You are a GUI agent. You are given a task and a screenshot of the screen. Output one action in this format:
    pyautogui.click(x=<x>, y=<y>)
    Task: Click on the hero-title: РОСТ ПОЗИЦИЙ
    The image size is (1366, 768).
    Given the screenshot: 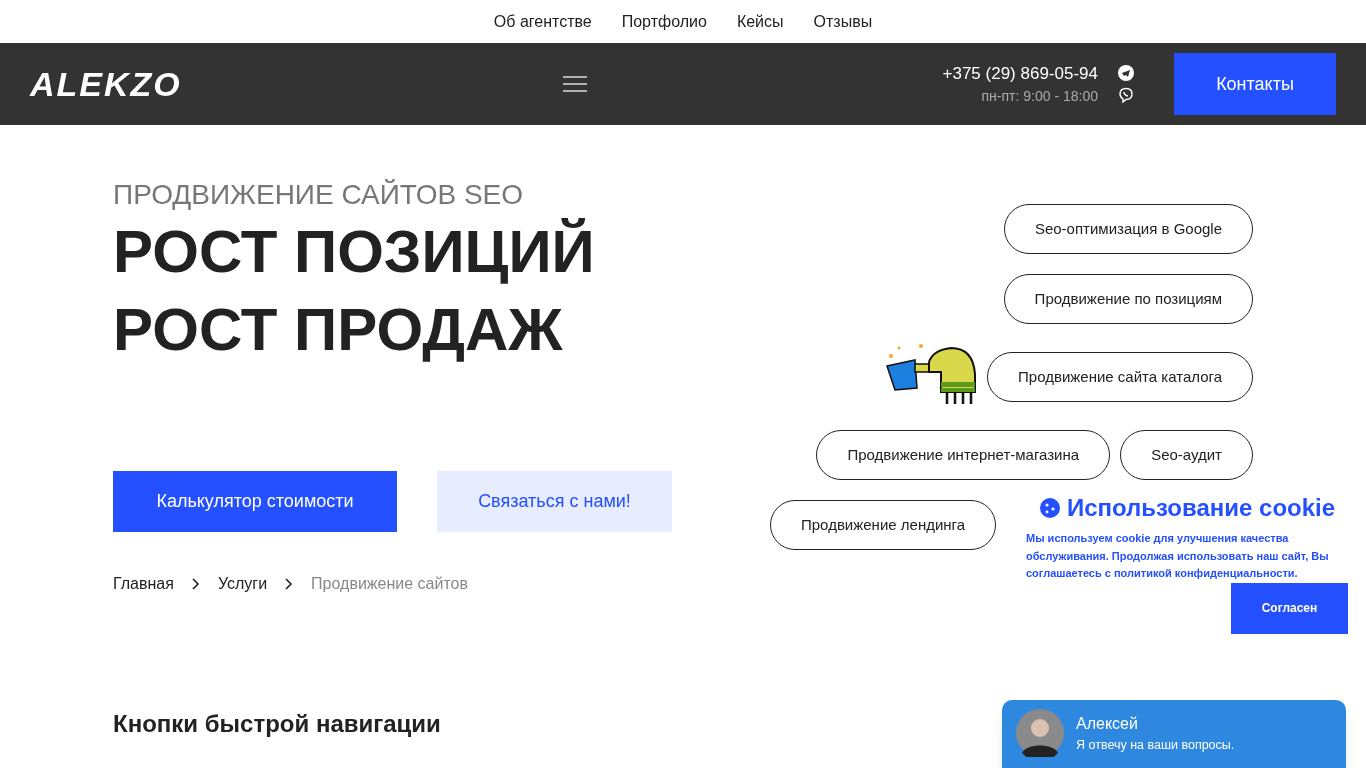 What is the action you would take?
    pyautogui.click(x=354, y=252)
    